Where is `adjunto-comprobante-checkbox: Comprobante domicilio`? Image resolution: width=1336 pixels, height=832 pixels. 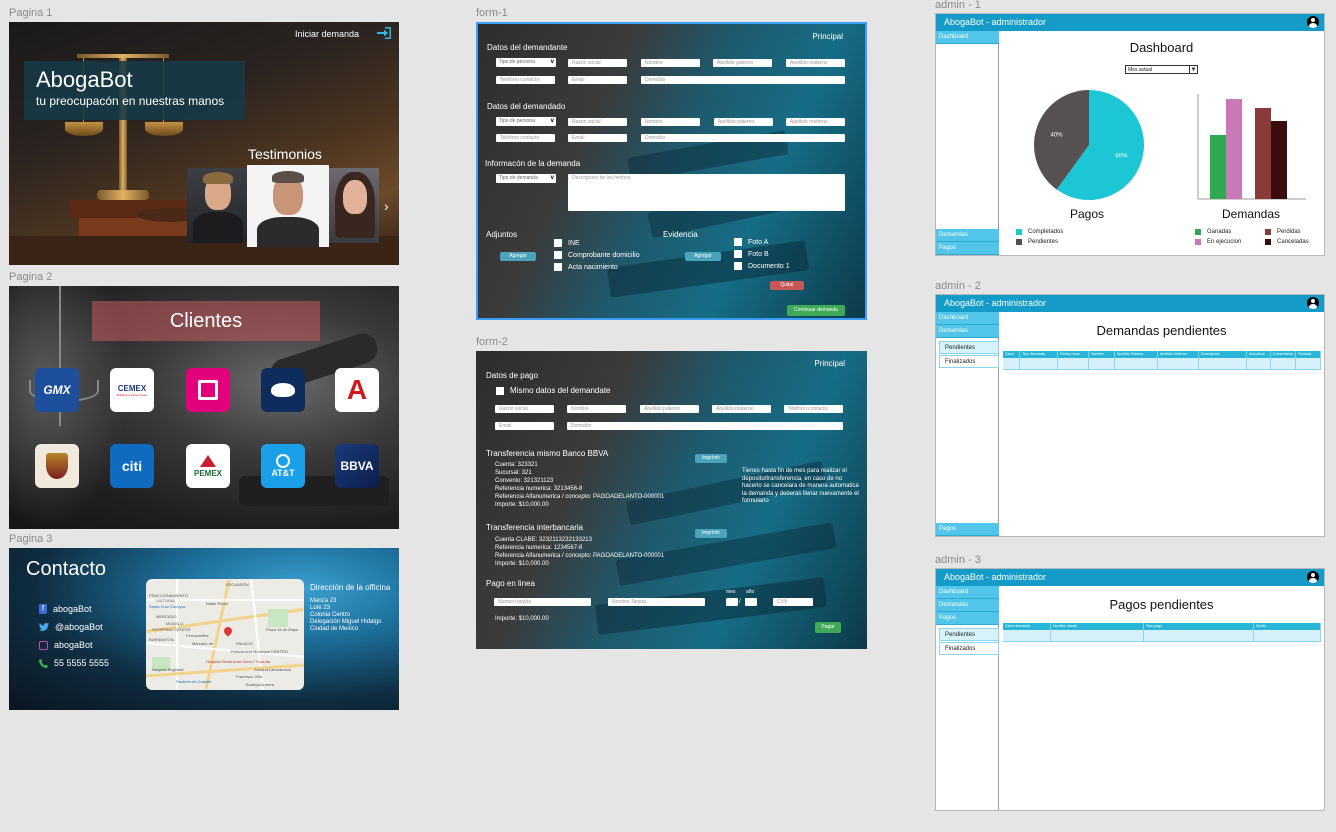 adjunto-comprobante-checkbox: Comprobante domicilio is located at coordinates (597, 255).